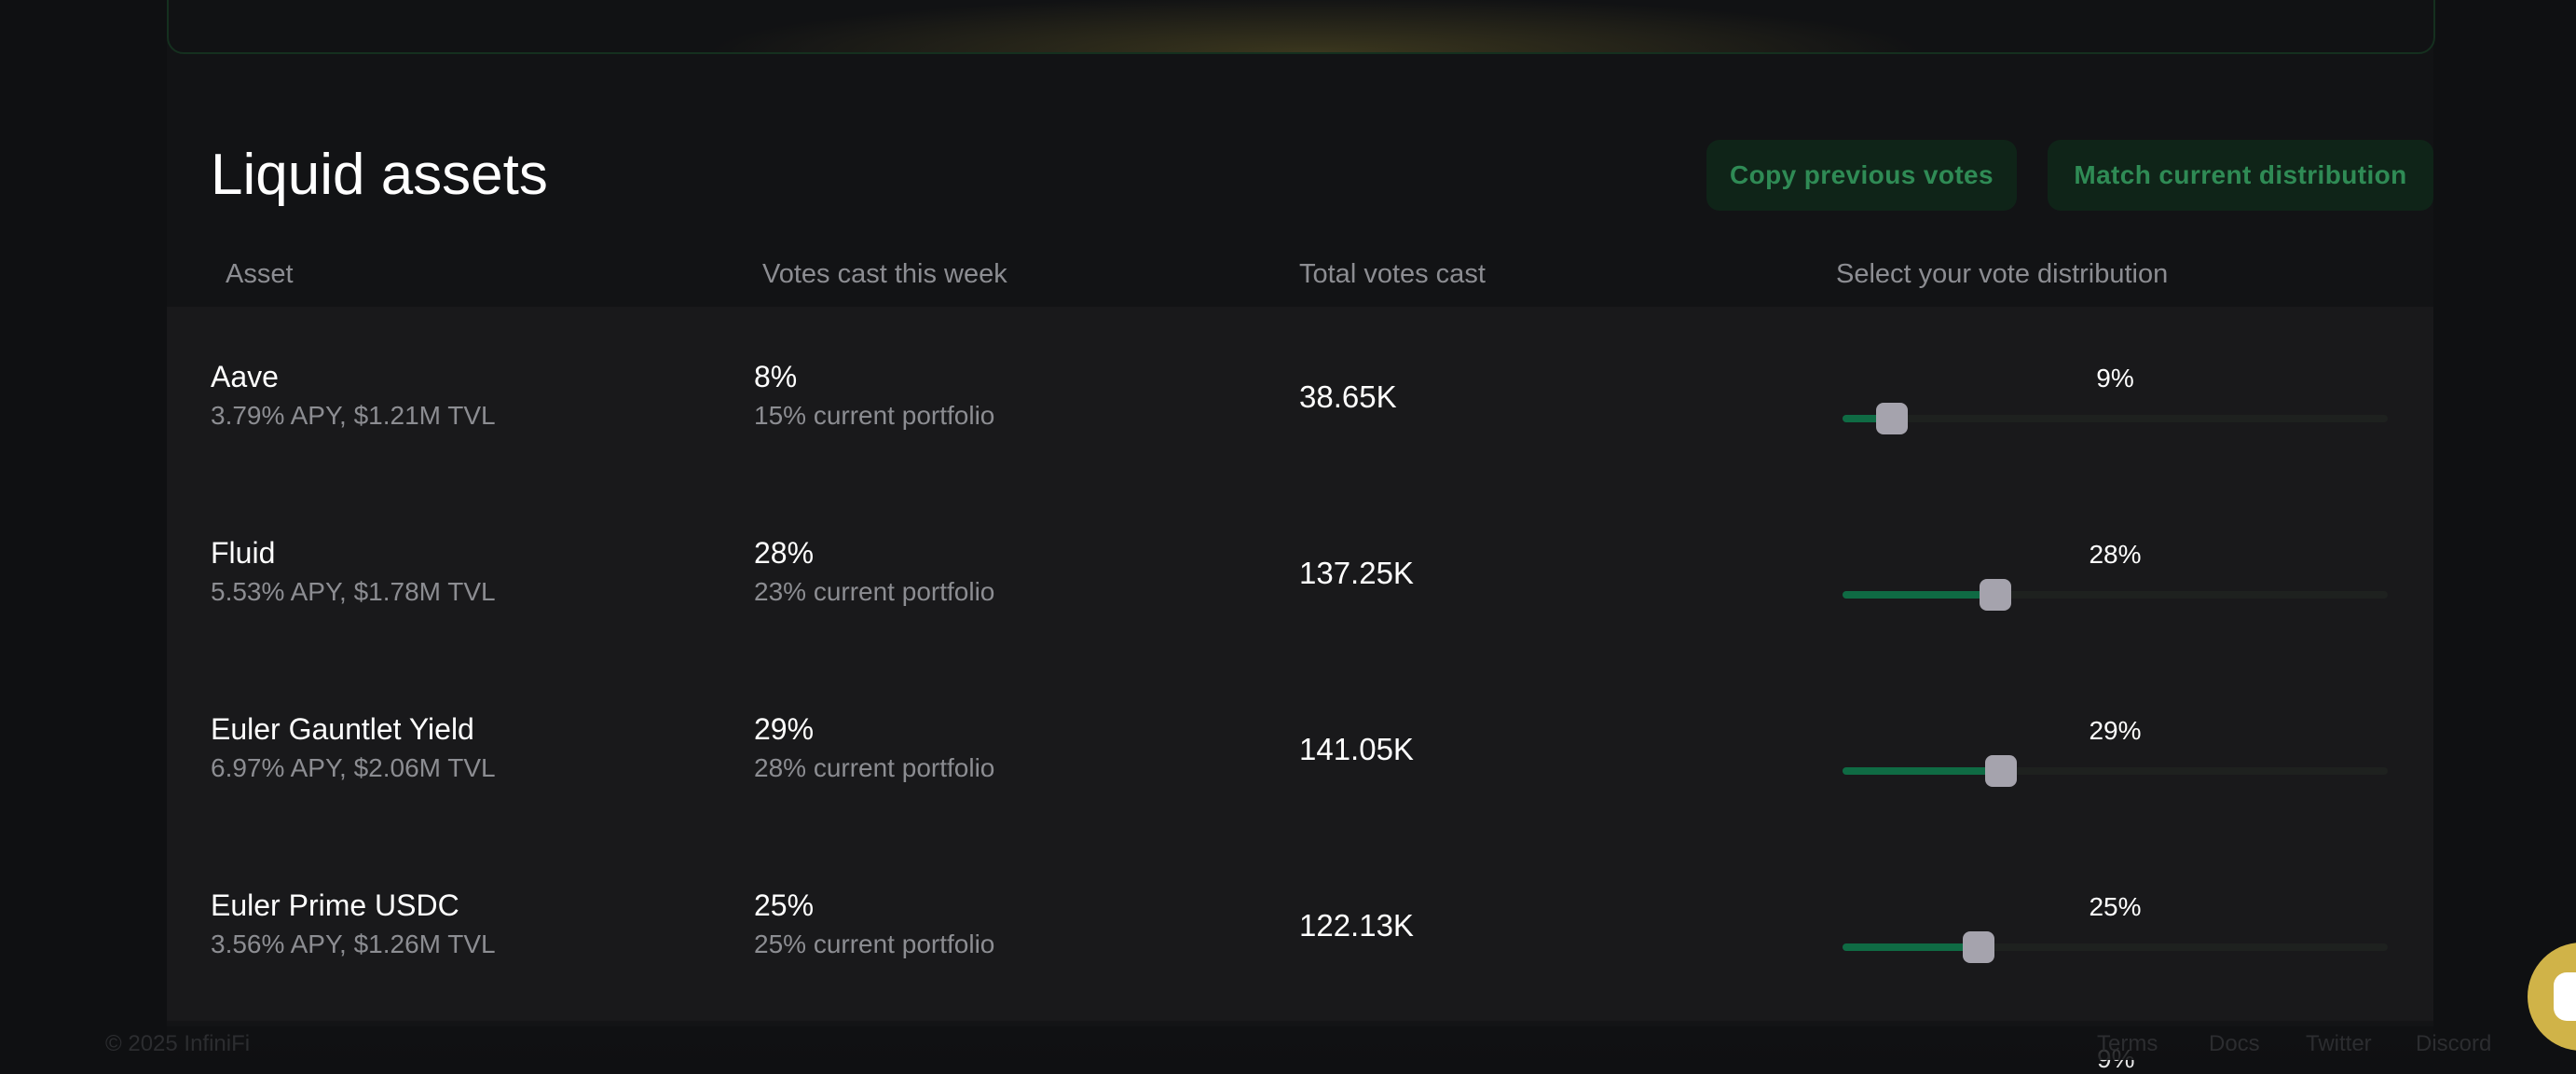 Image resolution: width=2576 pixels, height=1074 pixels. What do you see at coordinates (2127, 1044) in the screenshot?
I see `footer-link-terms: Terms` at bounding box center [2127, 1044].